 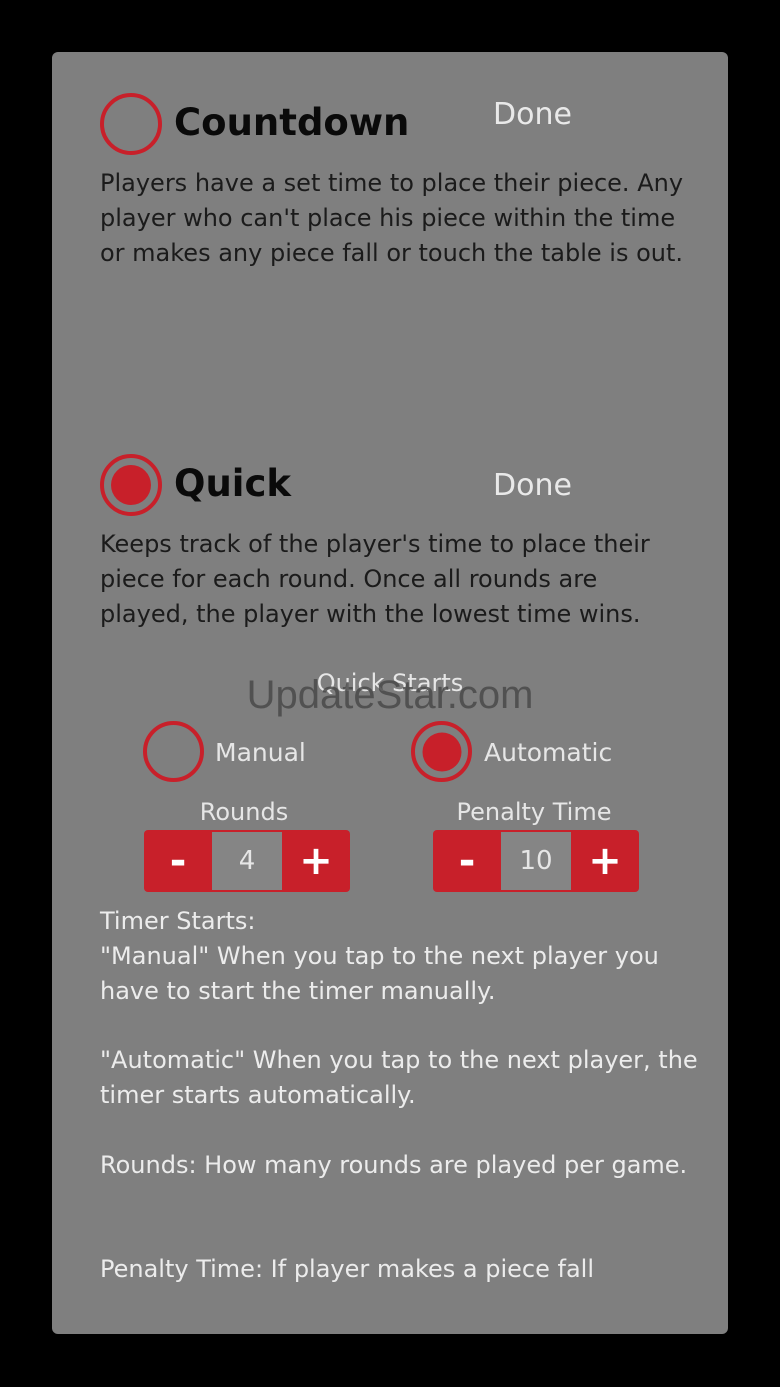 I want to click on automatic-radio, so click(x=441, y=751).